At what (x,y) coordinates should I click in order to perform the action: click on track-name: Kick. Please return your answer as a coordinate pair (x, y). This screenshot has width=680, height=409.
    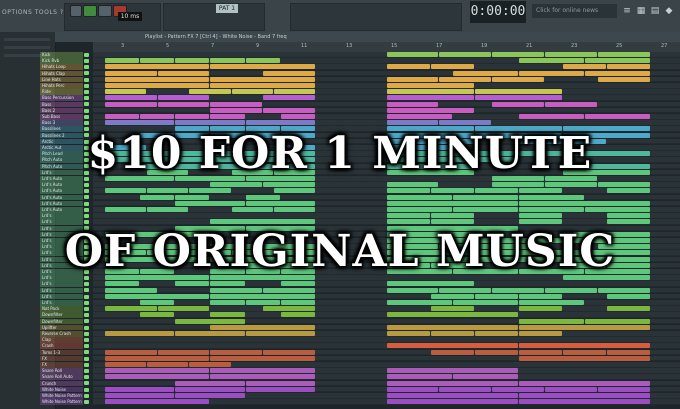
    Looking at the image, I should click on (61, 55).